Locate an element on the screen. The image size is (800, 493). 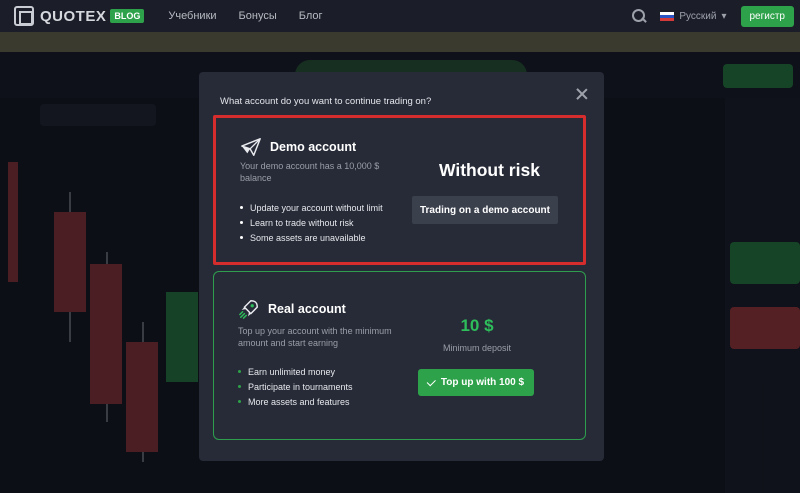
nav-links: Учебники Бонусы Блог is located at coordinates (245, 16).